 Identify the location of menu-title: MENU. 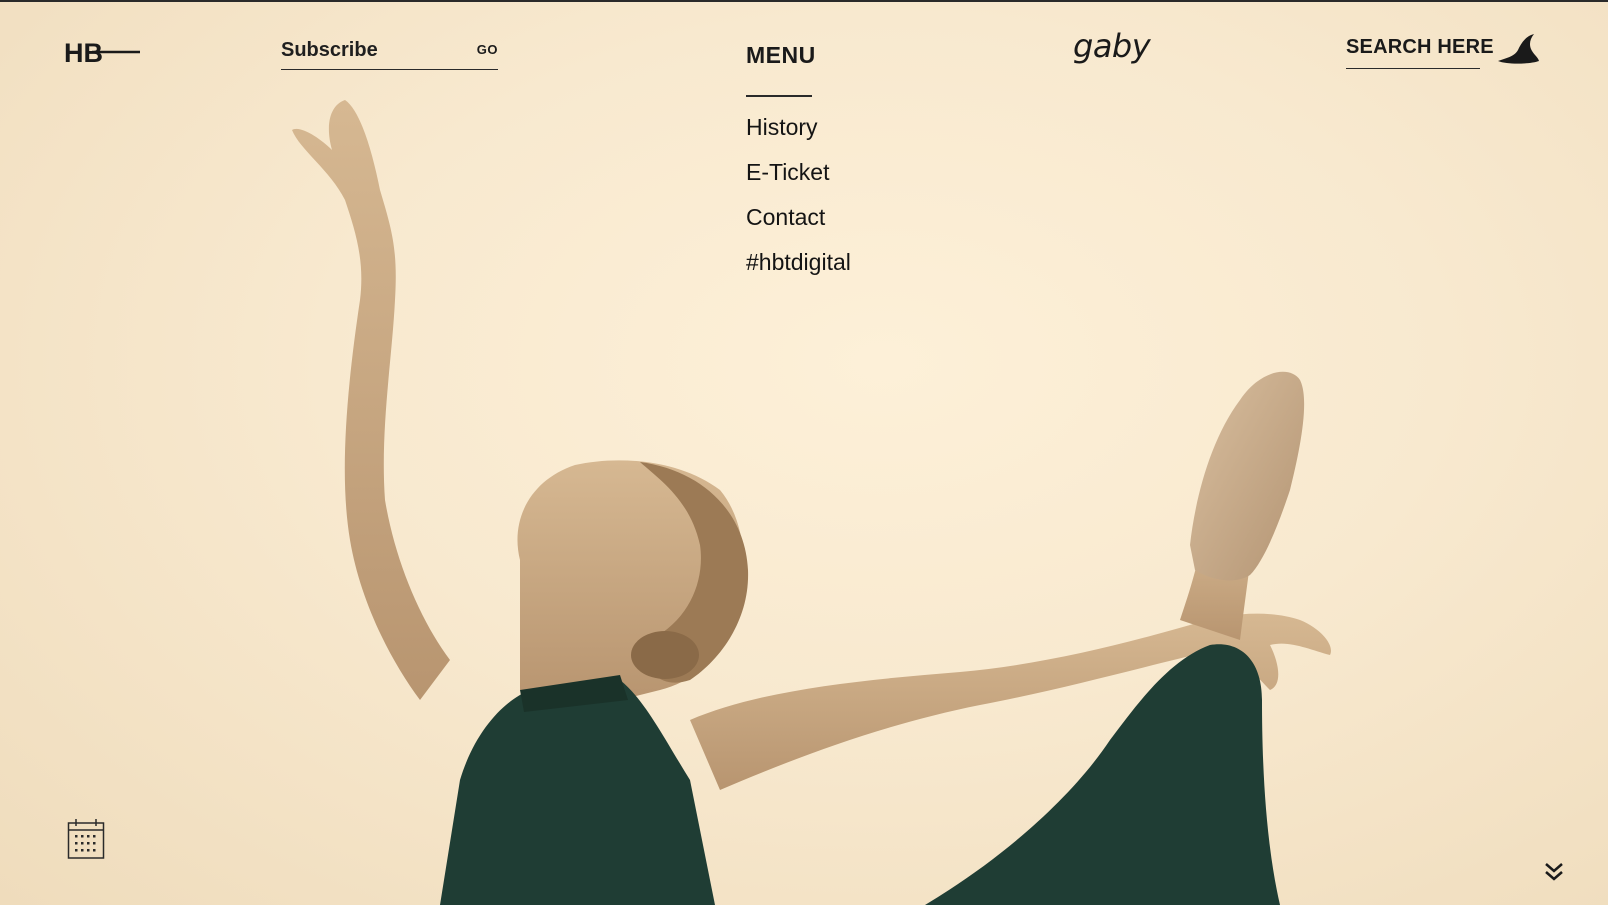
(780, 69).